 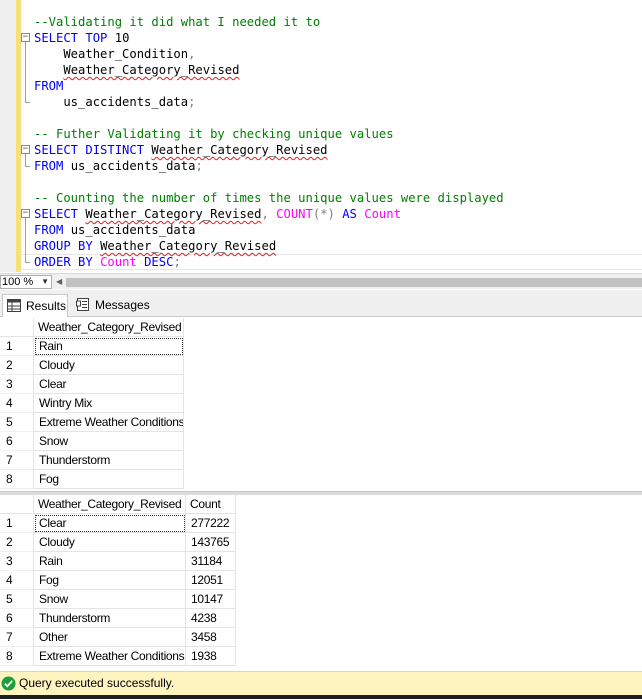 I want to click on code-line: SELECT DISTINCT Weather_Category_Revised, so click(x=181, y=150).